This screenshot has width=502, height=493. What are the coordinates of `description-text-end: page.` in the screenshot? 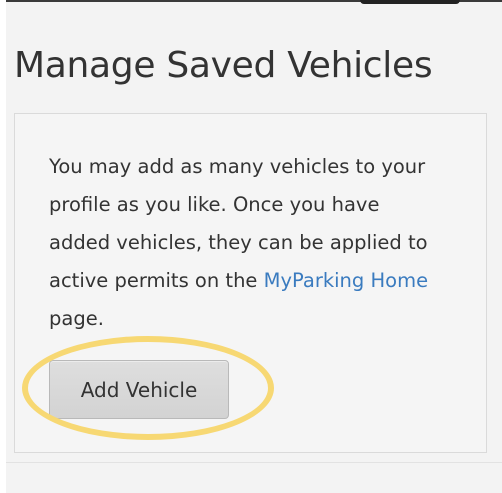 It's located at (76, 318).